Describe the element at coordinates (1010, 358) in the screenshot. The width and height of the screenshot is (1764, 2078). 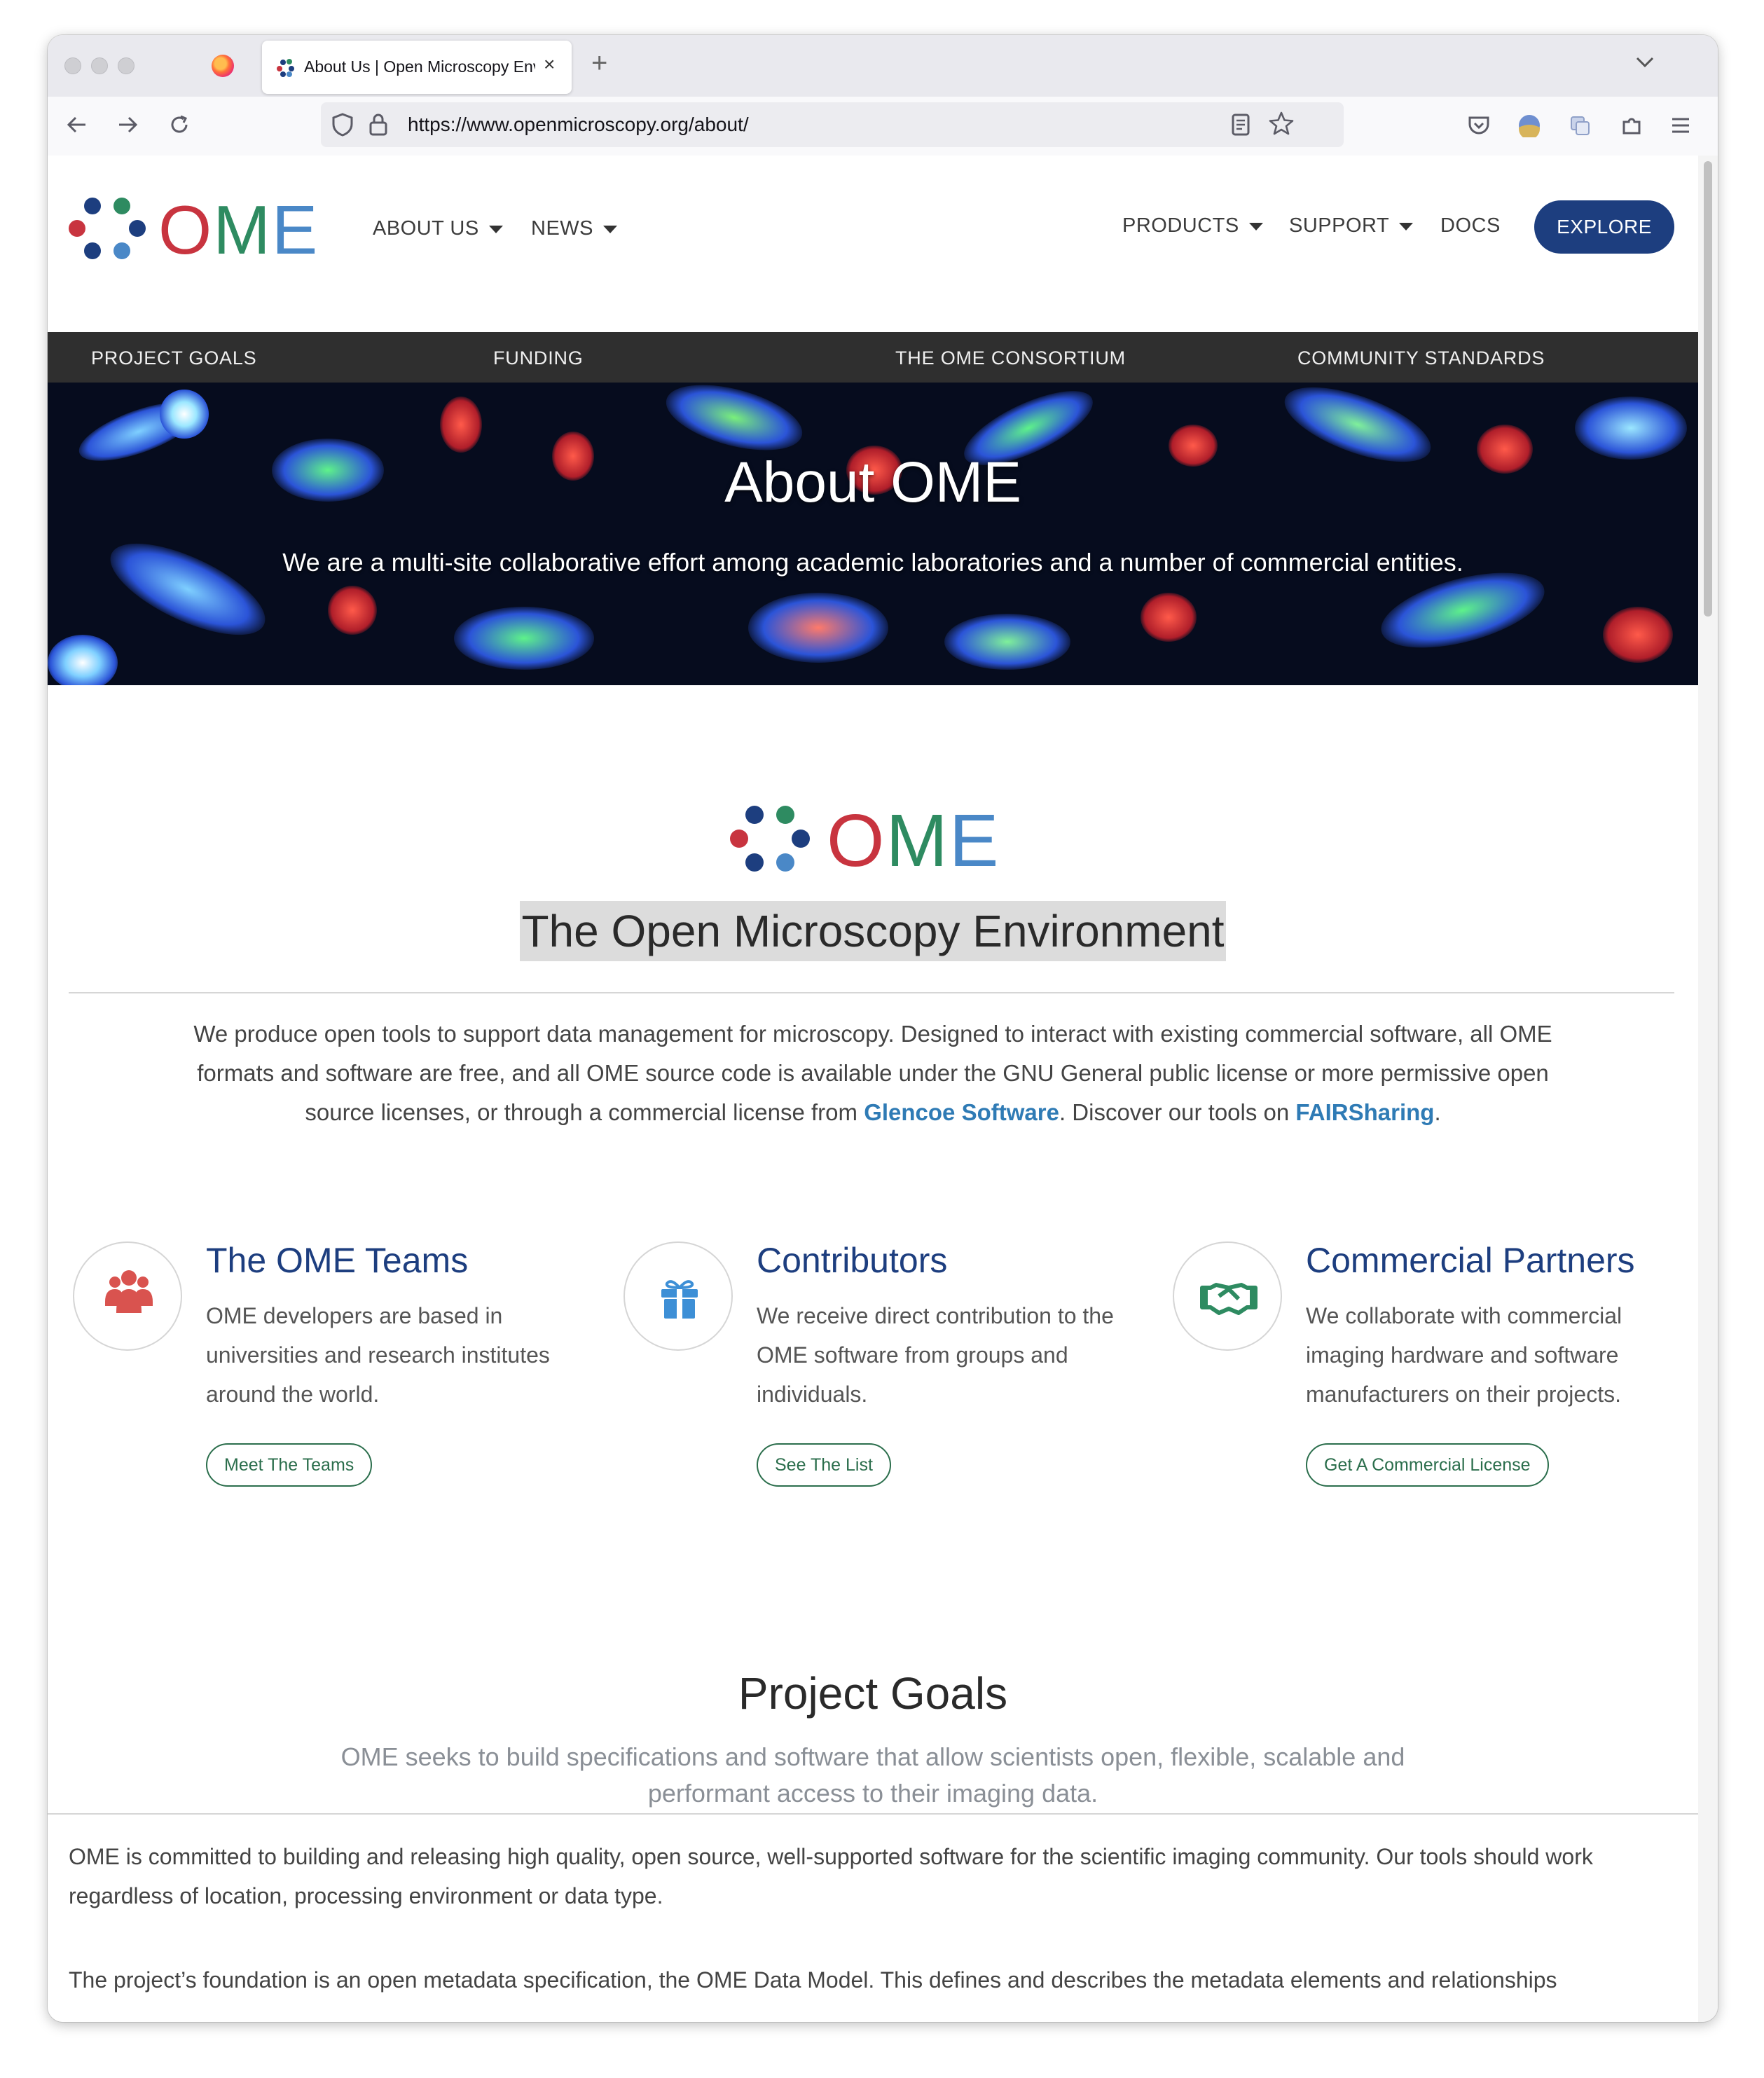
I see `subnav-ome-consortium: THE OME CONSORTIUM` at that location.